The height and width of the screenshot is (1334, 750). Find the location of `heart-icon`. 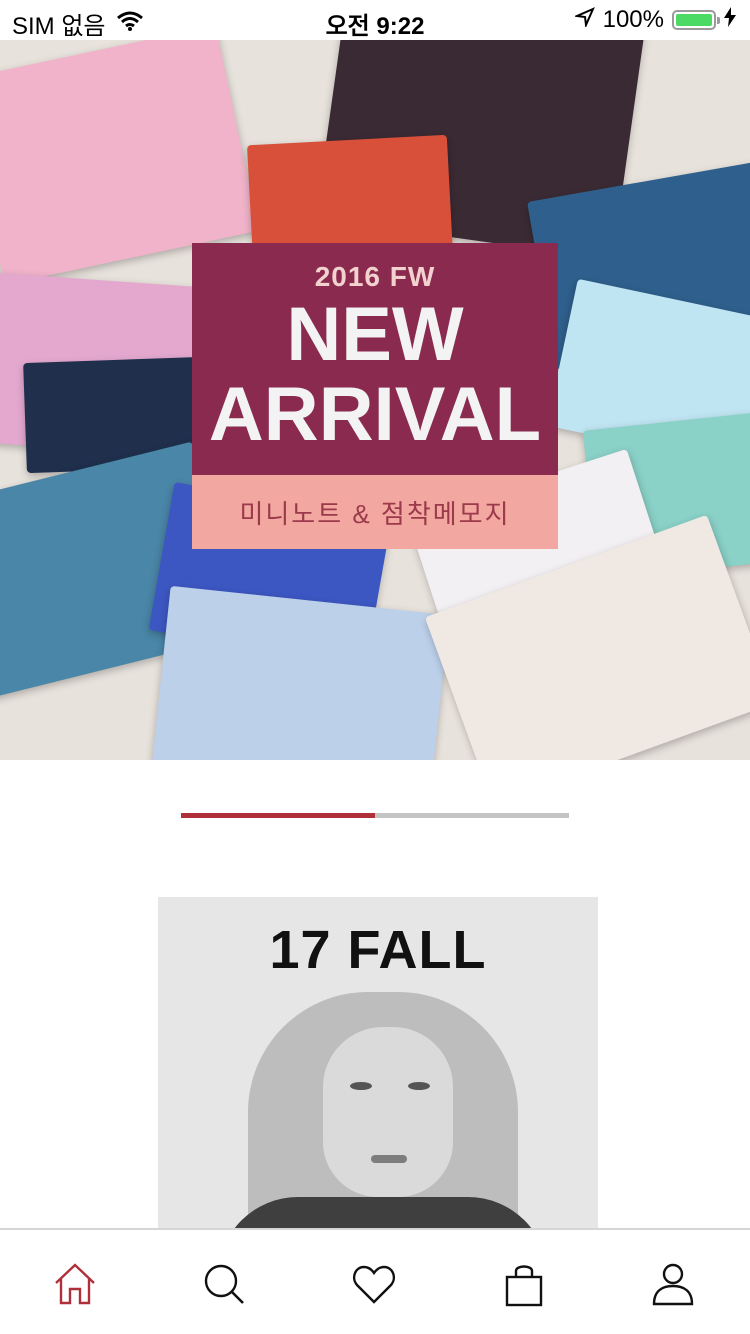

heart-icon is located at coordinates (374, 1284).